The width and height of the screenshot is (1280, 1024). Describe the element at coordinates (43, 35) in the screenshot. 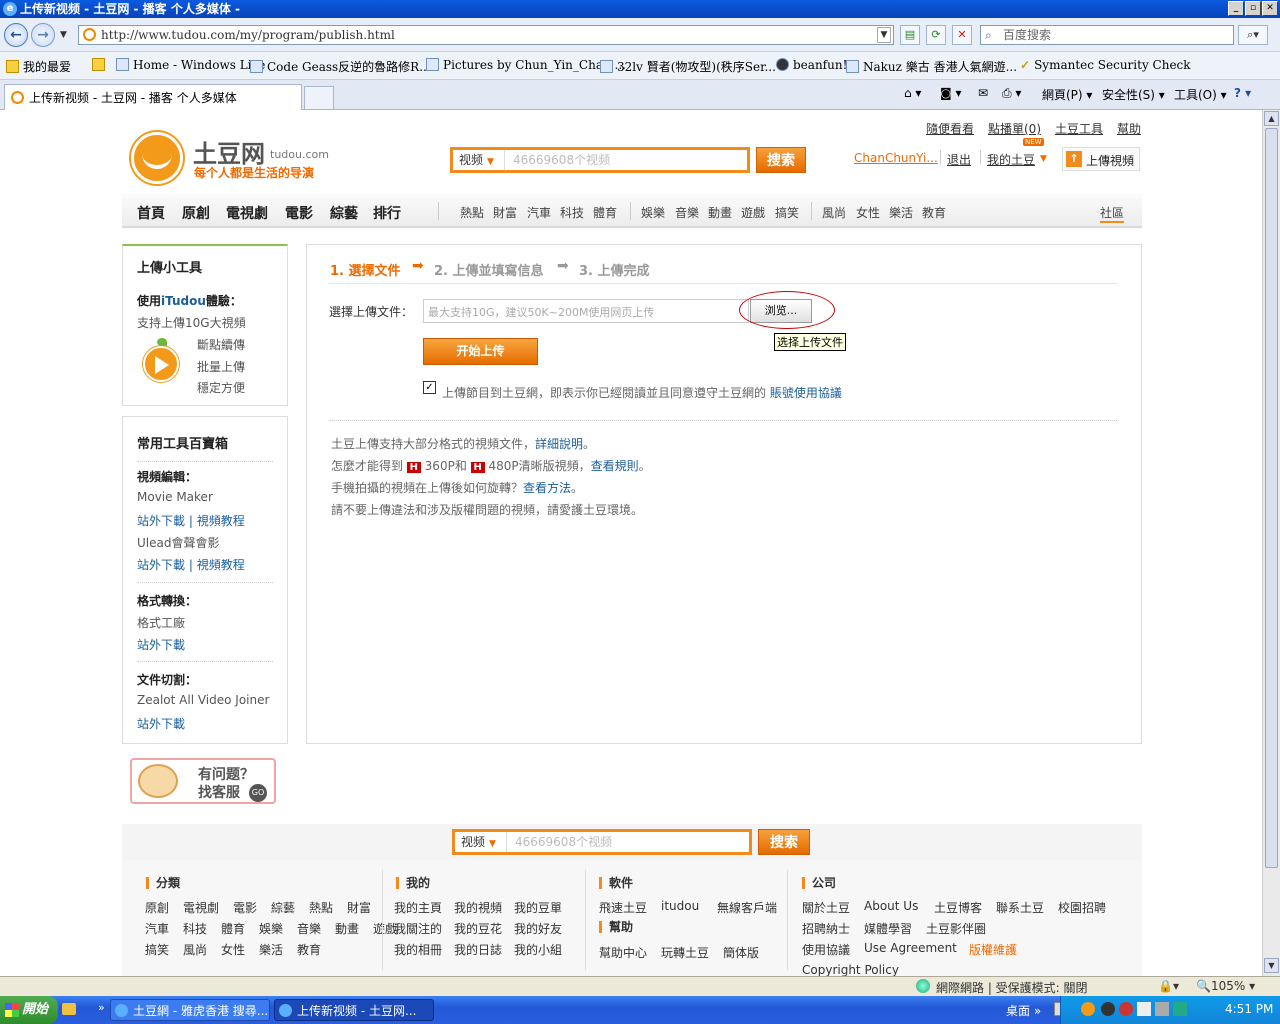

I see `forward-button: →` at that location.